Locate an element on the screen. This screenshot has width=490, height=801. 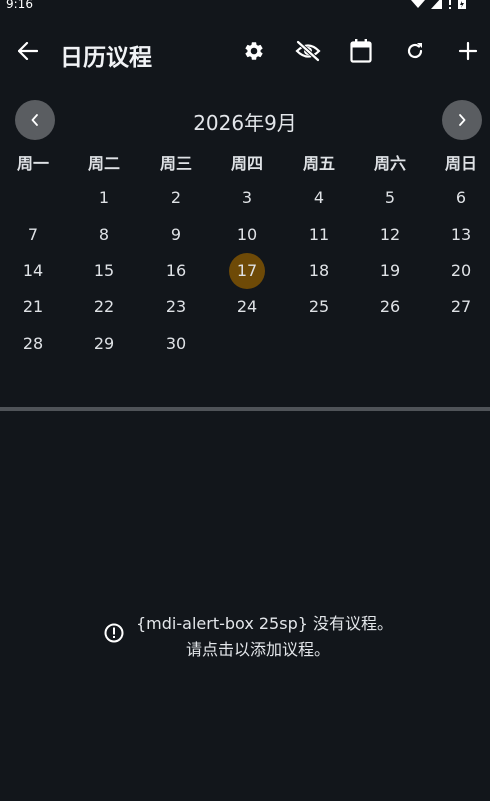
weekday-label: 周日 is located at coordinates (460, 163).